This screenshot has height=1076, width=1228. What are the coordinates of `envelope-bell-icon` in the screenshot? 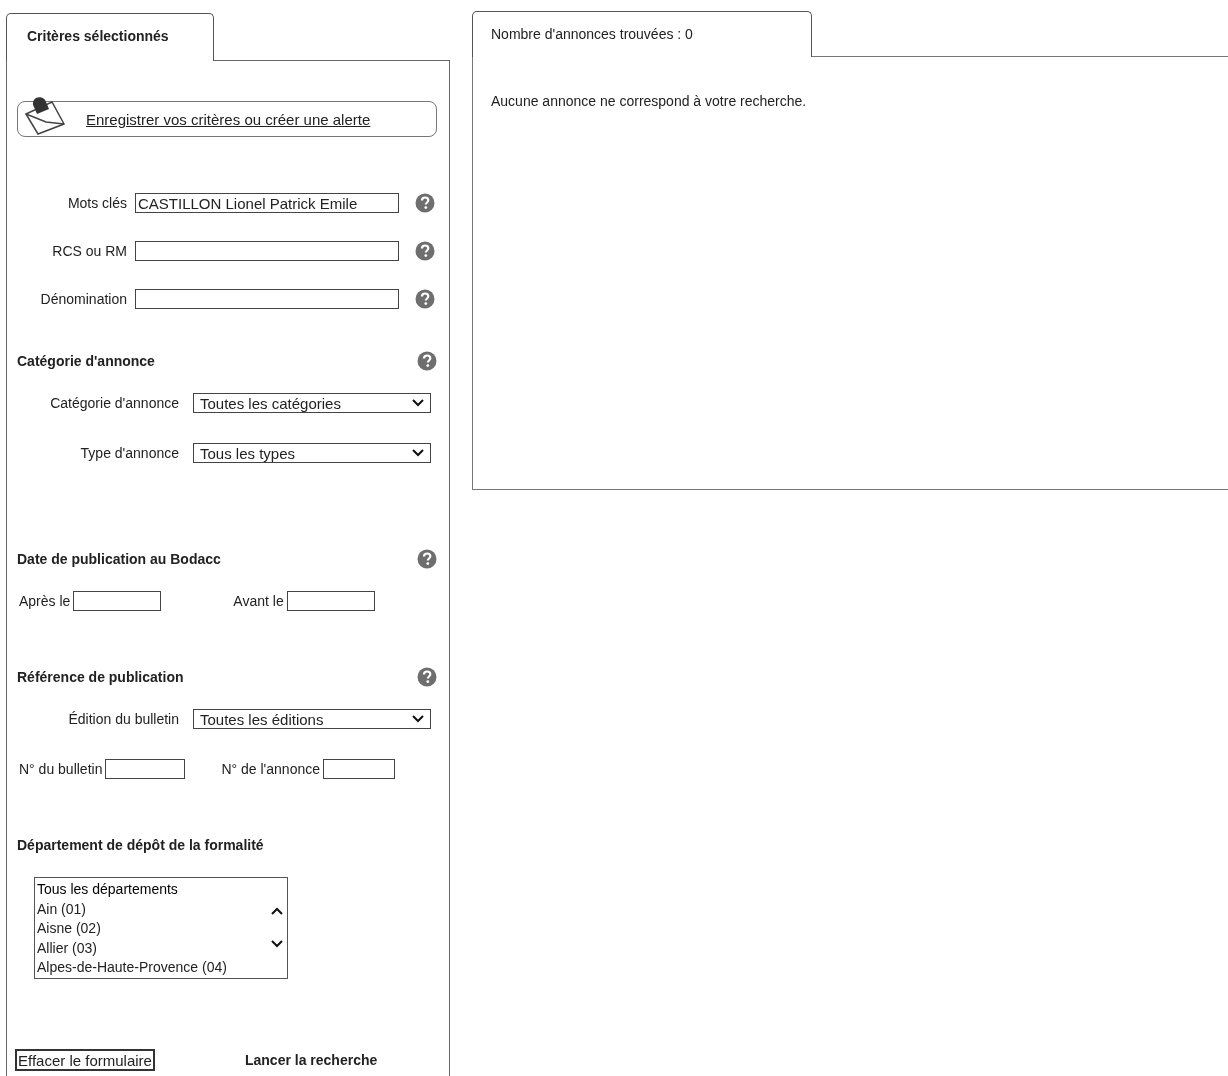 It's located at (45, 115).